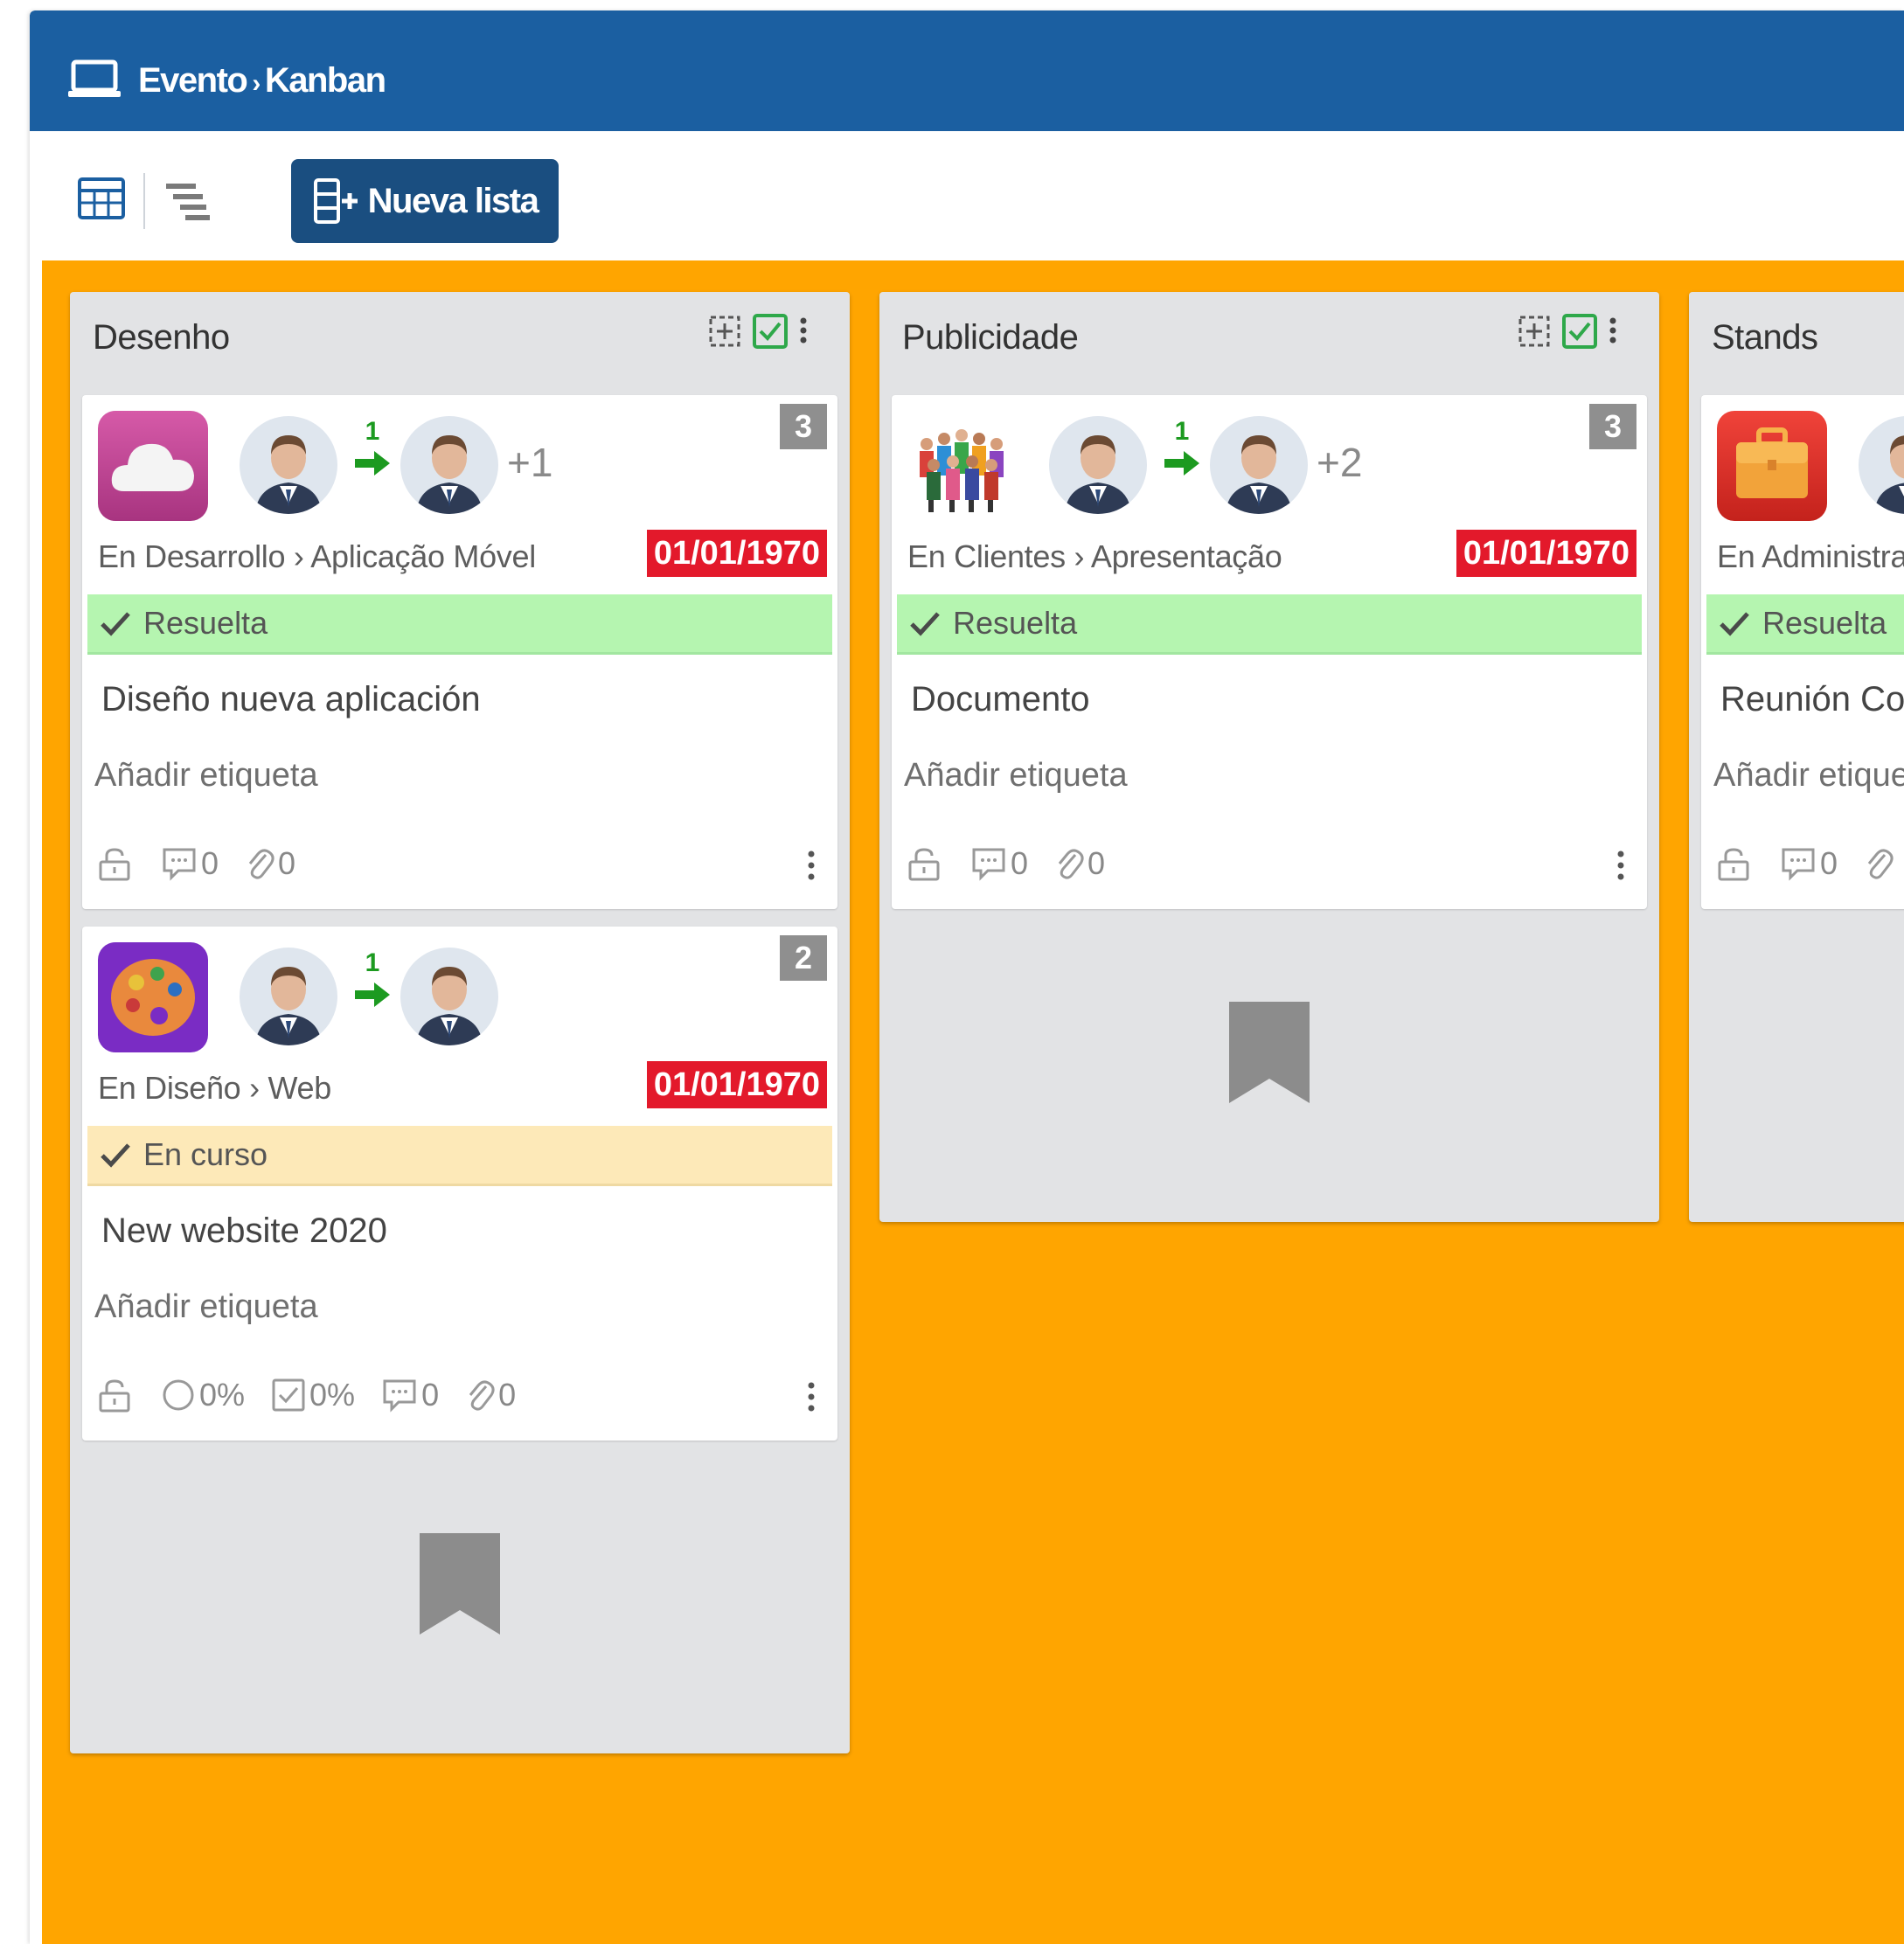 The image size is (1904, 1944). What do you see at coordinates (144, 201) in the screenshot?
I see `toolbar-divider` at bounding box center [144, 201].